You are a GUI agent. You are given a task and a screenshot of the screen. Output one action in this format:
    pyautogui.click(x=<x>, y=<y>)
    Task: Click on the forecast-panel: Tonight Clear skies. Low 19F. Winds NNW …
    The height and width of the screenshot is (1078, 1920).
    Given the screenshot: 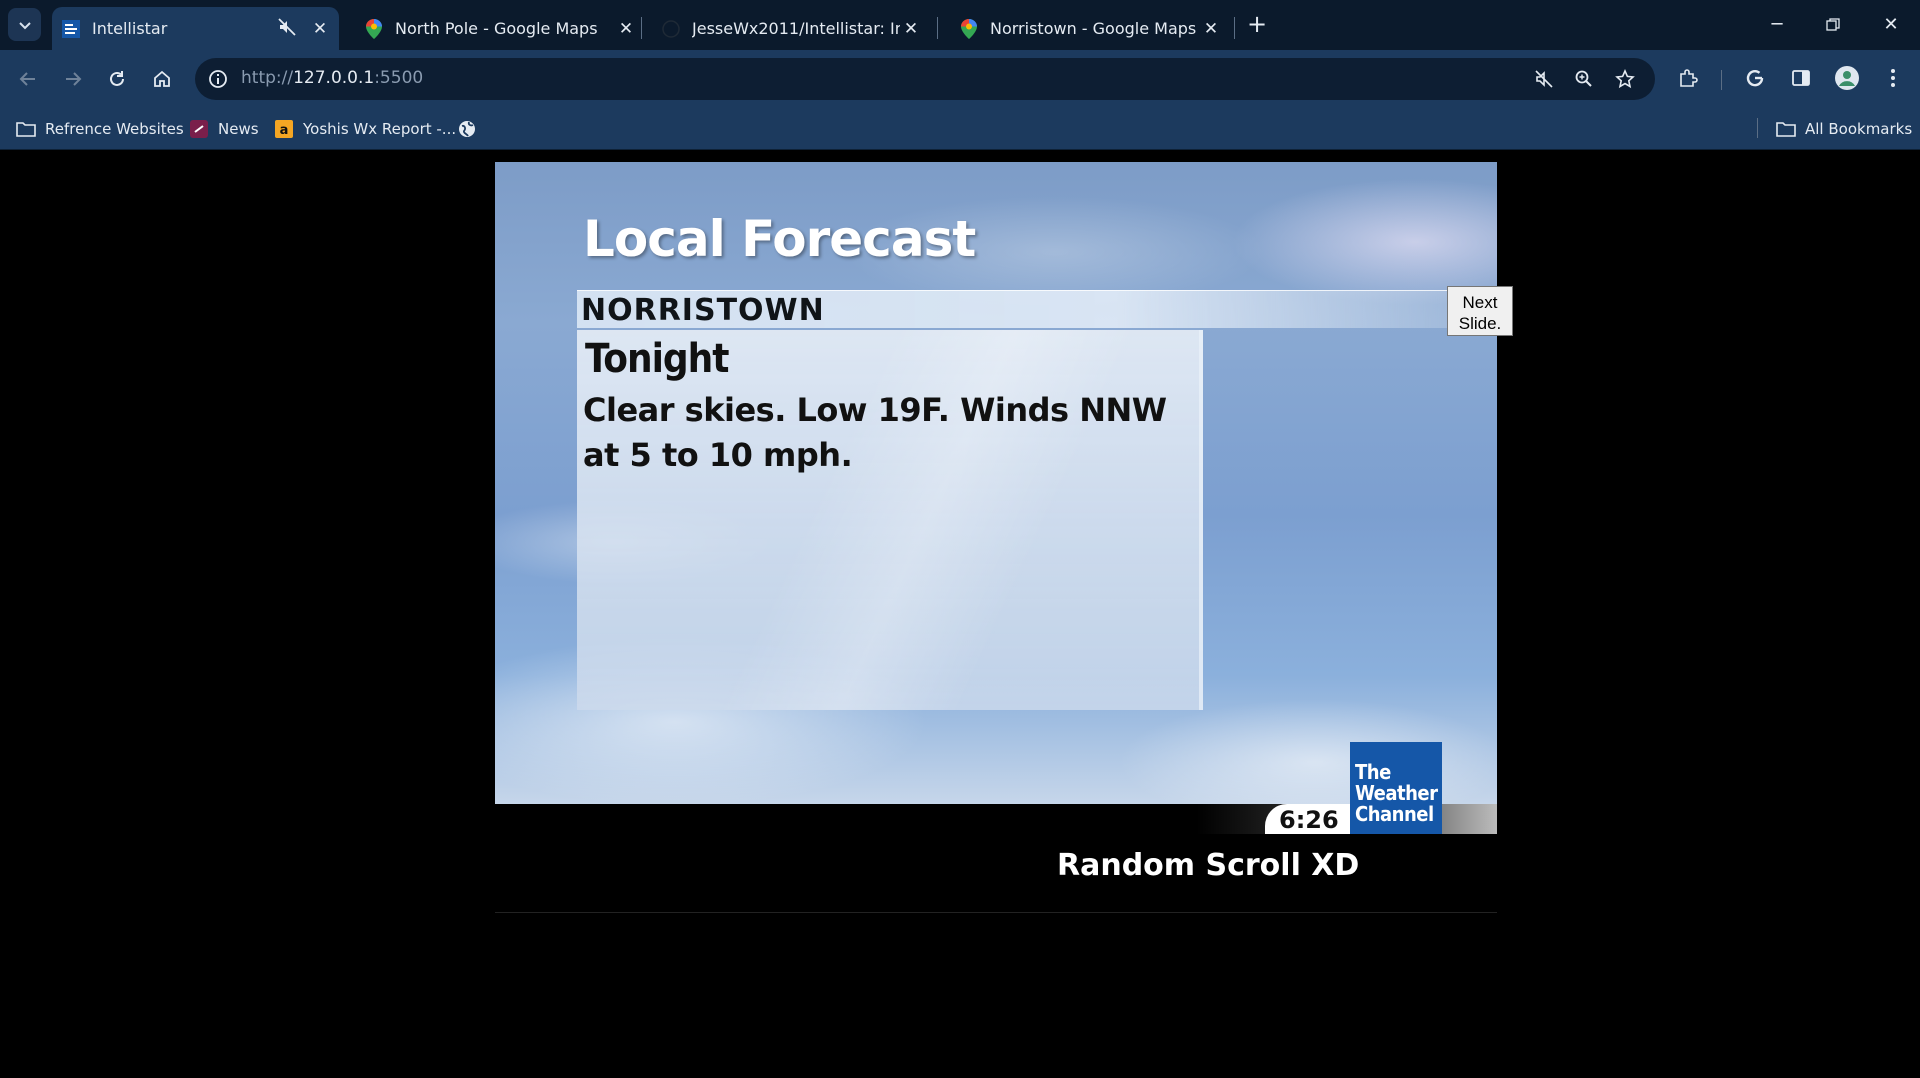 What is the action you would take?
    pyautogui.click(x=890, y=520)
    